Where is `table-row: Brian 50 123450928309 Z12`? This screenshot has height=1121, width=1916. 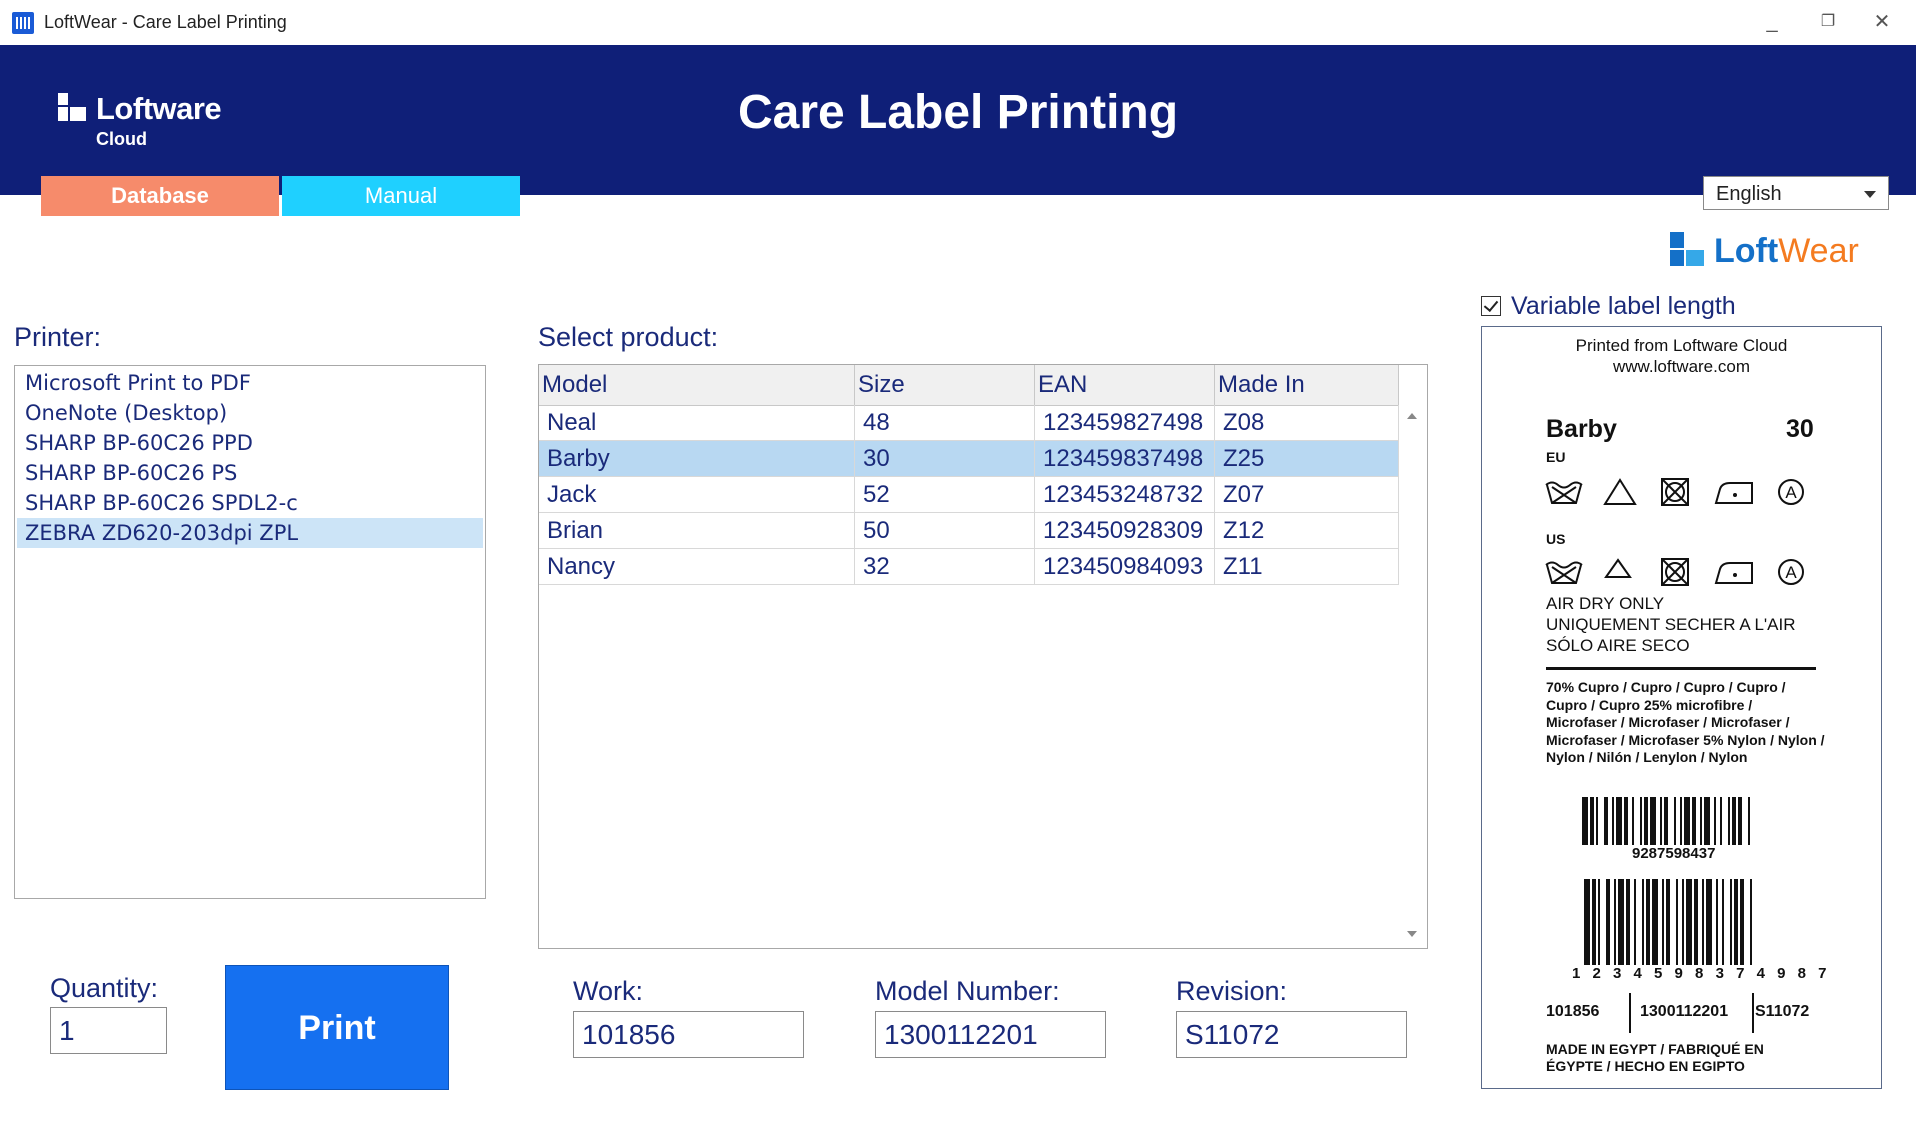 table-row: Brian 50 123450928309 Z12 is located at coordinates (969, 531).